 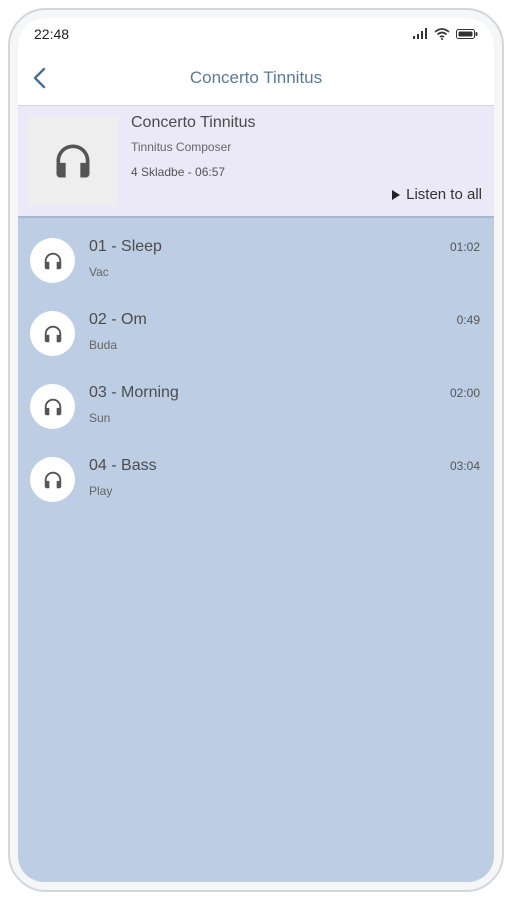 What do you see at coordinates (123, 465) in the screenshot?
I see `track-title: 04 - Bass` at bounding box center [123, 465].